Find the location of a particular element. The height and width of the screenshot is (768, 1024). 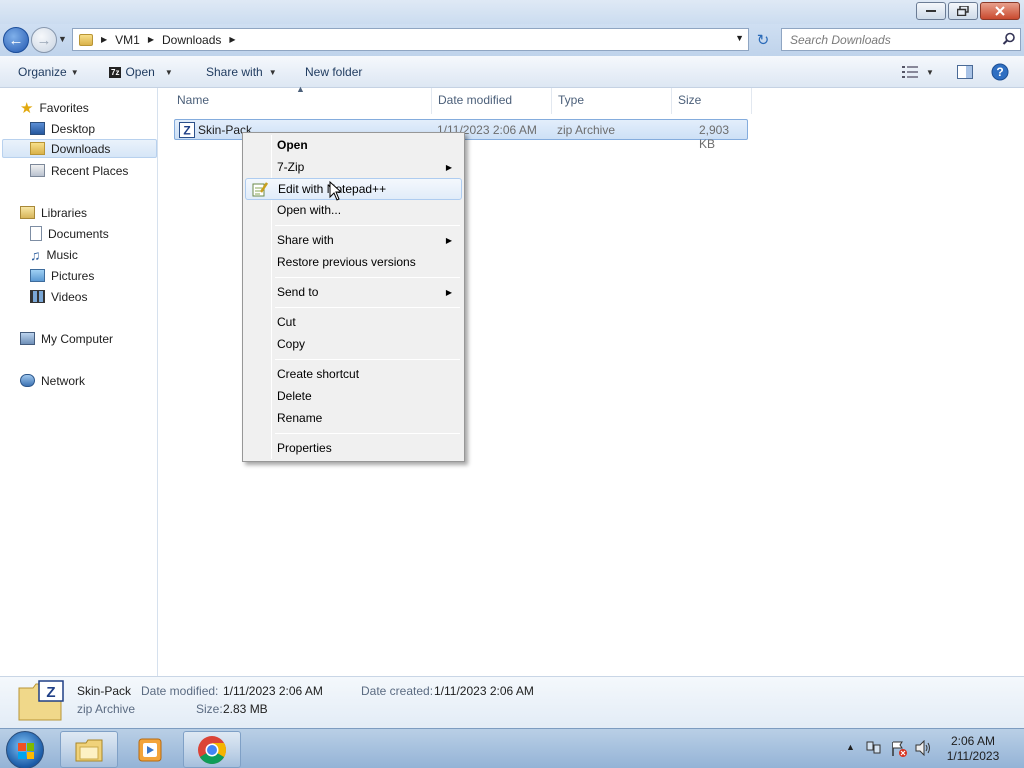

recent-pages-dropdown: ▼ is located at coordinates (62, 39).